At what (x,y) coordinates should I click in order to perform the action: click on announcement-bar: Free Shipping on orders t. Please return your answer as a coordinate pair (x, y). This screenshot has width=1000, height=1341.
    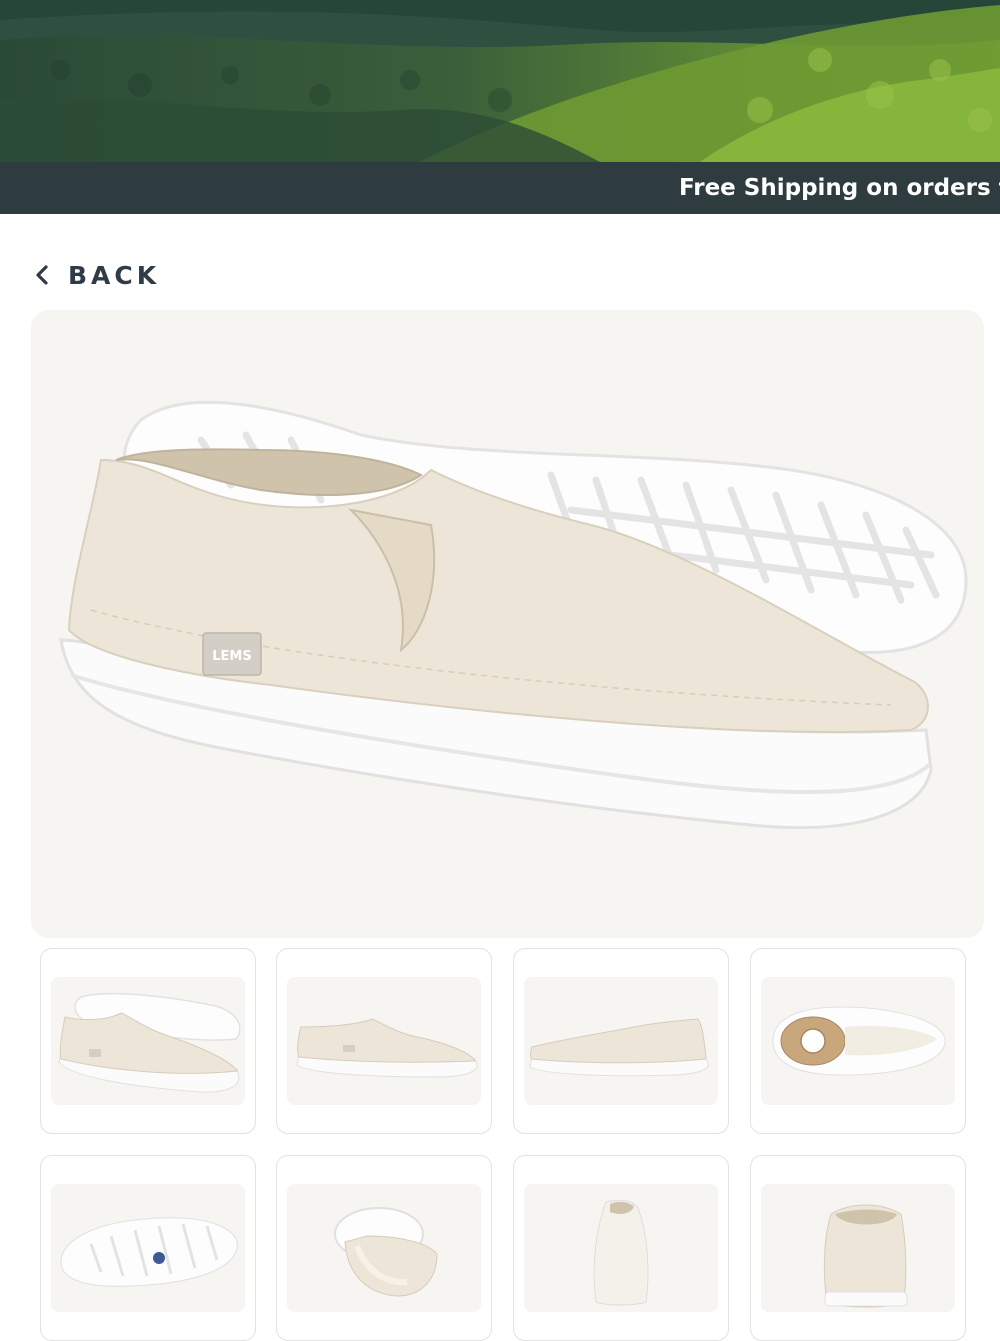
    Looking at the image, I should click on (500, 188).